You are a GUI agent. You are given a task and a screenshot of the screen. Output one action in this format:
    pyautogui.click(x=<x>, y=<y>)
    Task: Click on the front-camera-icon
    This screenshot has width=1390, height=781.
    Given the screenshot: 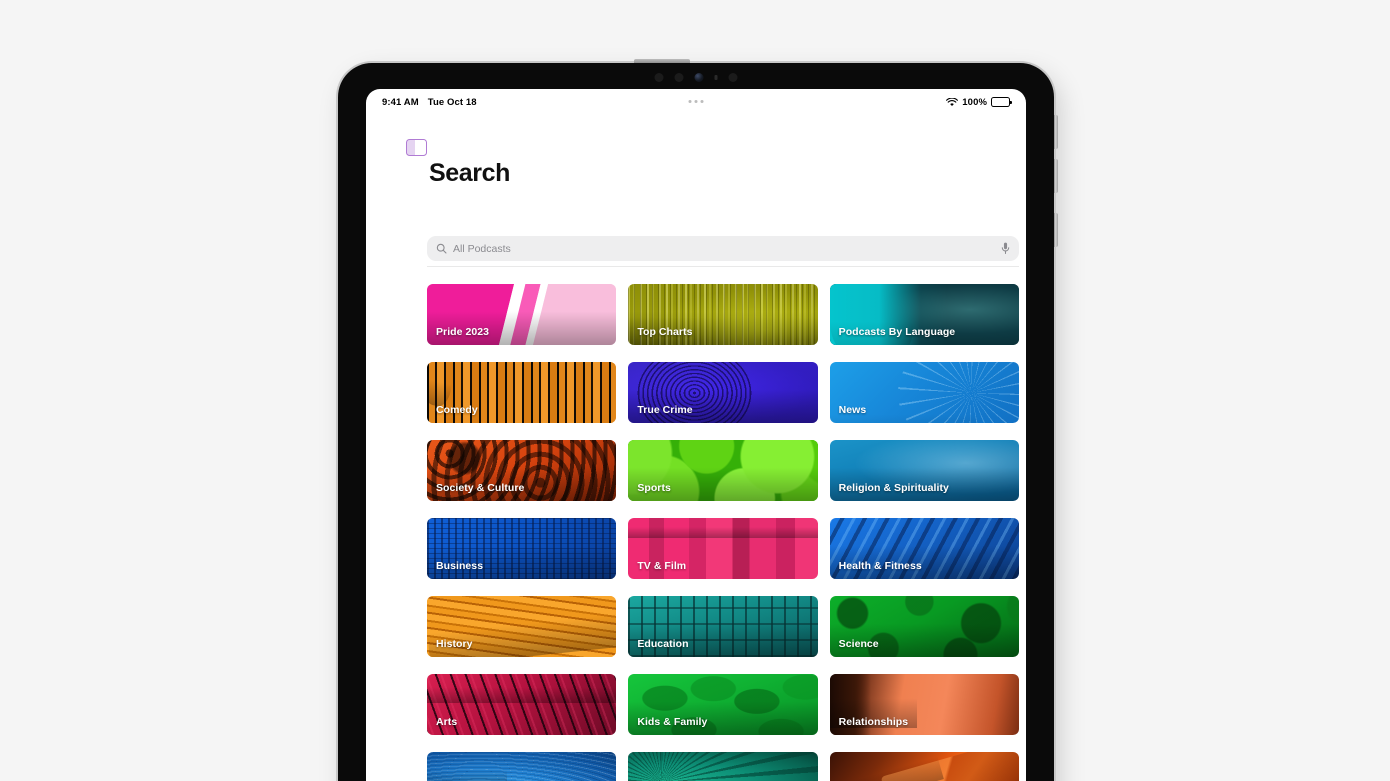 What is the action you would take?
    pyautogui.click(x=699, y=77)
    